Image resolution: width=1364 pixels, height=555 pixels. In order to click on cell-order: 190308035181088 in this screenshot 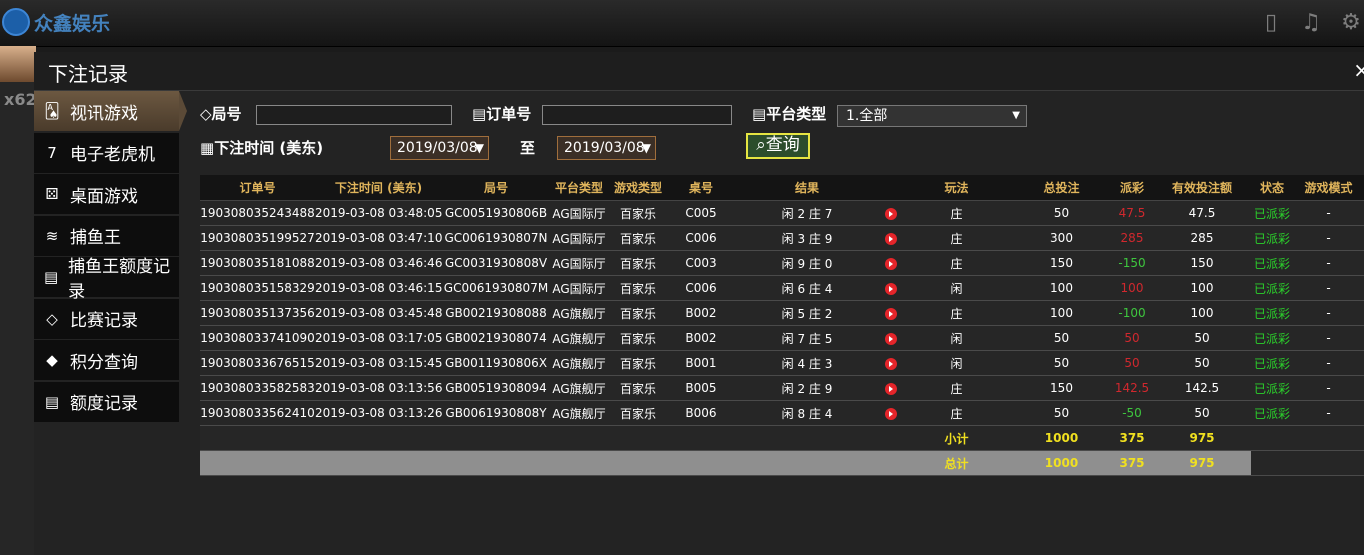, I will do `click(257, 263)`.